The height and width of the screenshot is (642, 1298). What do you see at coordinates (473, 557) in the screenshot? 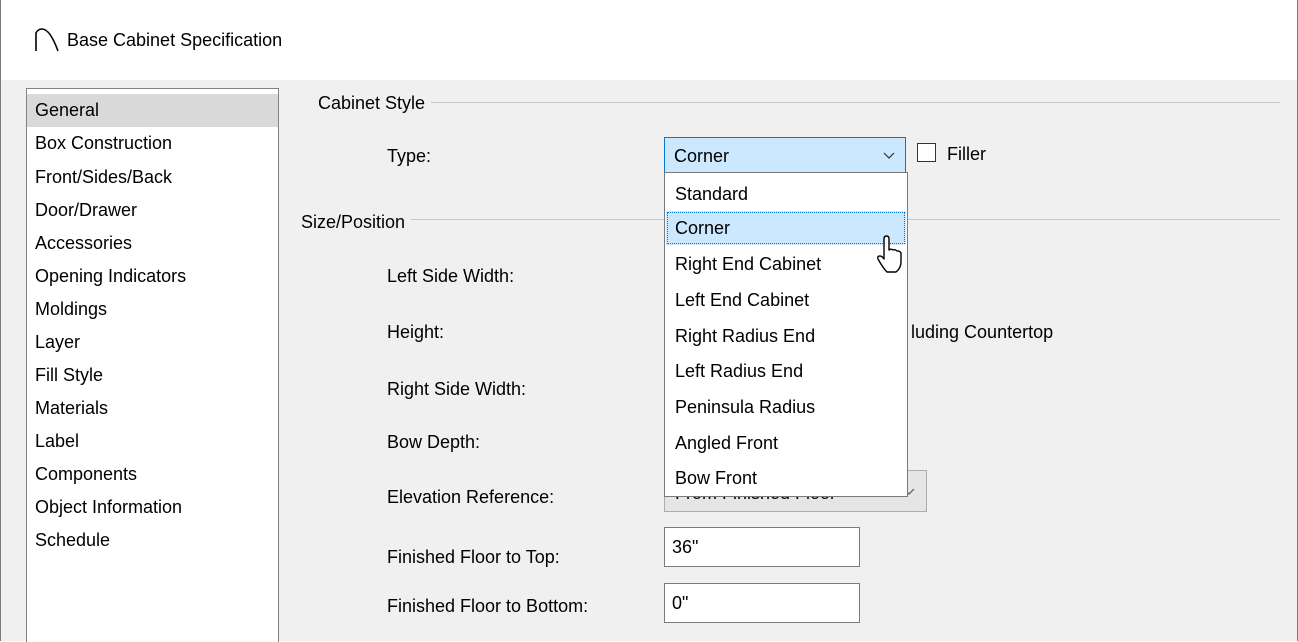
I see `finished-floor-to-top-label: Finished Floor to Top:` at bounding box center [473, 557].